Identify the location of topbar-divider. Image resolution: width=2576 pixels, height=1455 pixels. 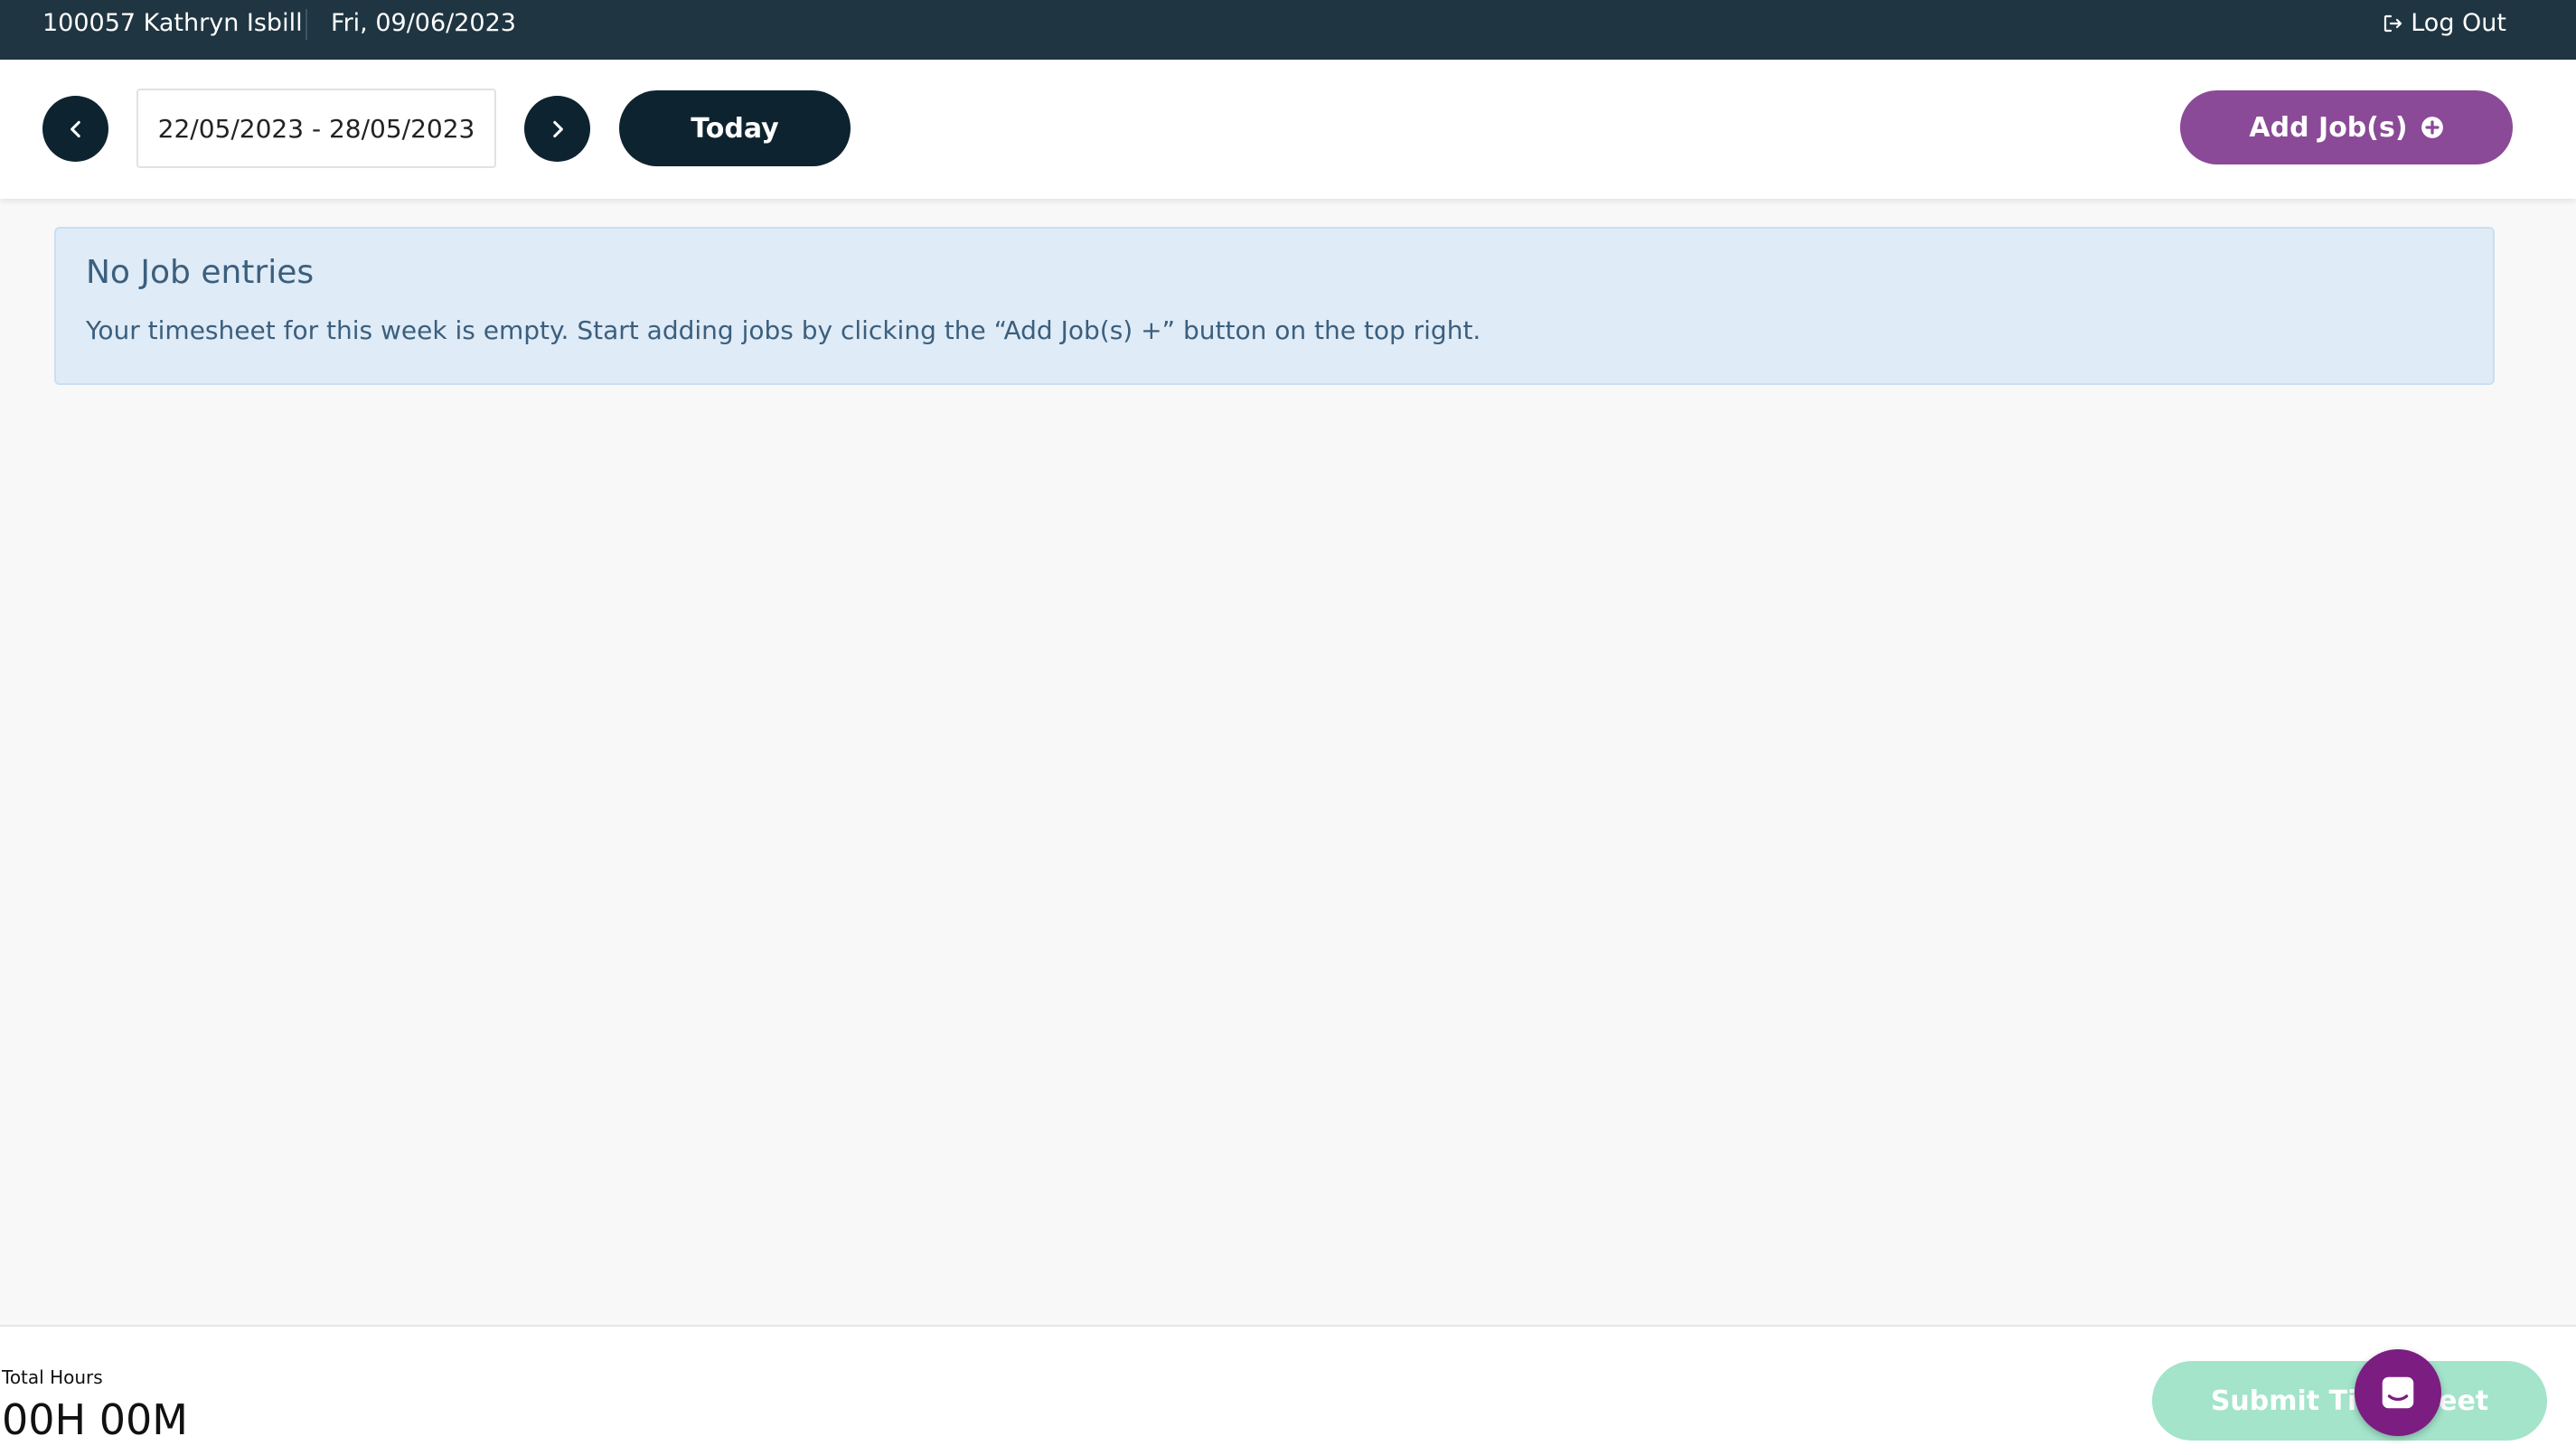
(307, 25).